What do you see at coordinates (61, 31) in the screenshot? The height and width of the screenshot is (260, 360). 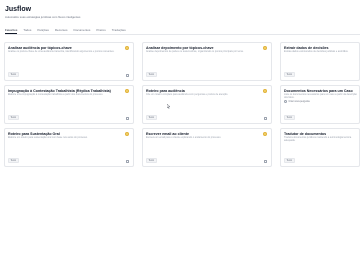 I see `tab-recursos: Recursos` at bounding box center [61, 31].